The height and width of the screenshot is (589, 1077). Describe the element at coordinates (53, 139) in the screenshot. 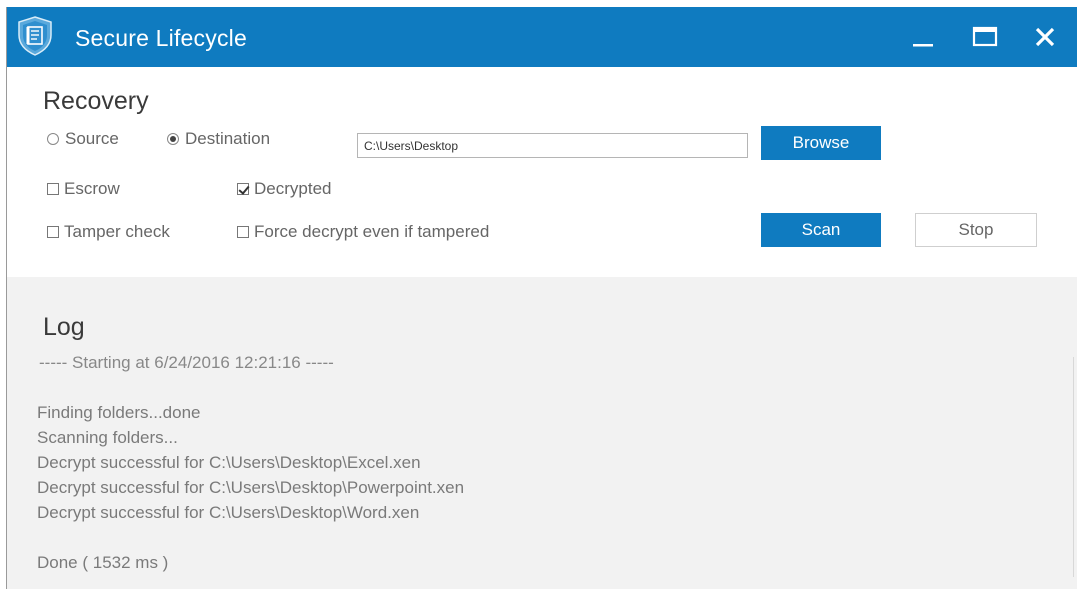

I see `source-radio-indicator` at that location.